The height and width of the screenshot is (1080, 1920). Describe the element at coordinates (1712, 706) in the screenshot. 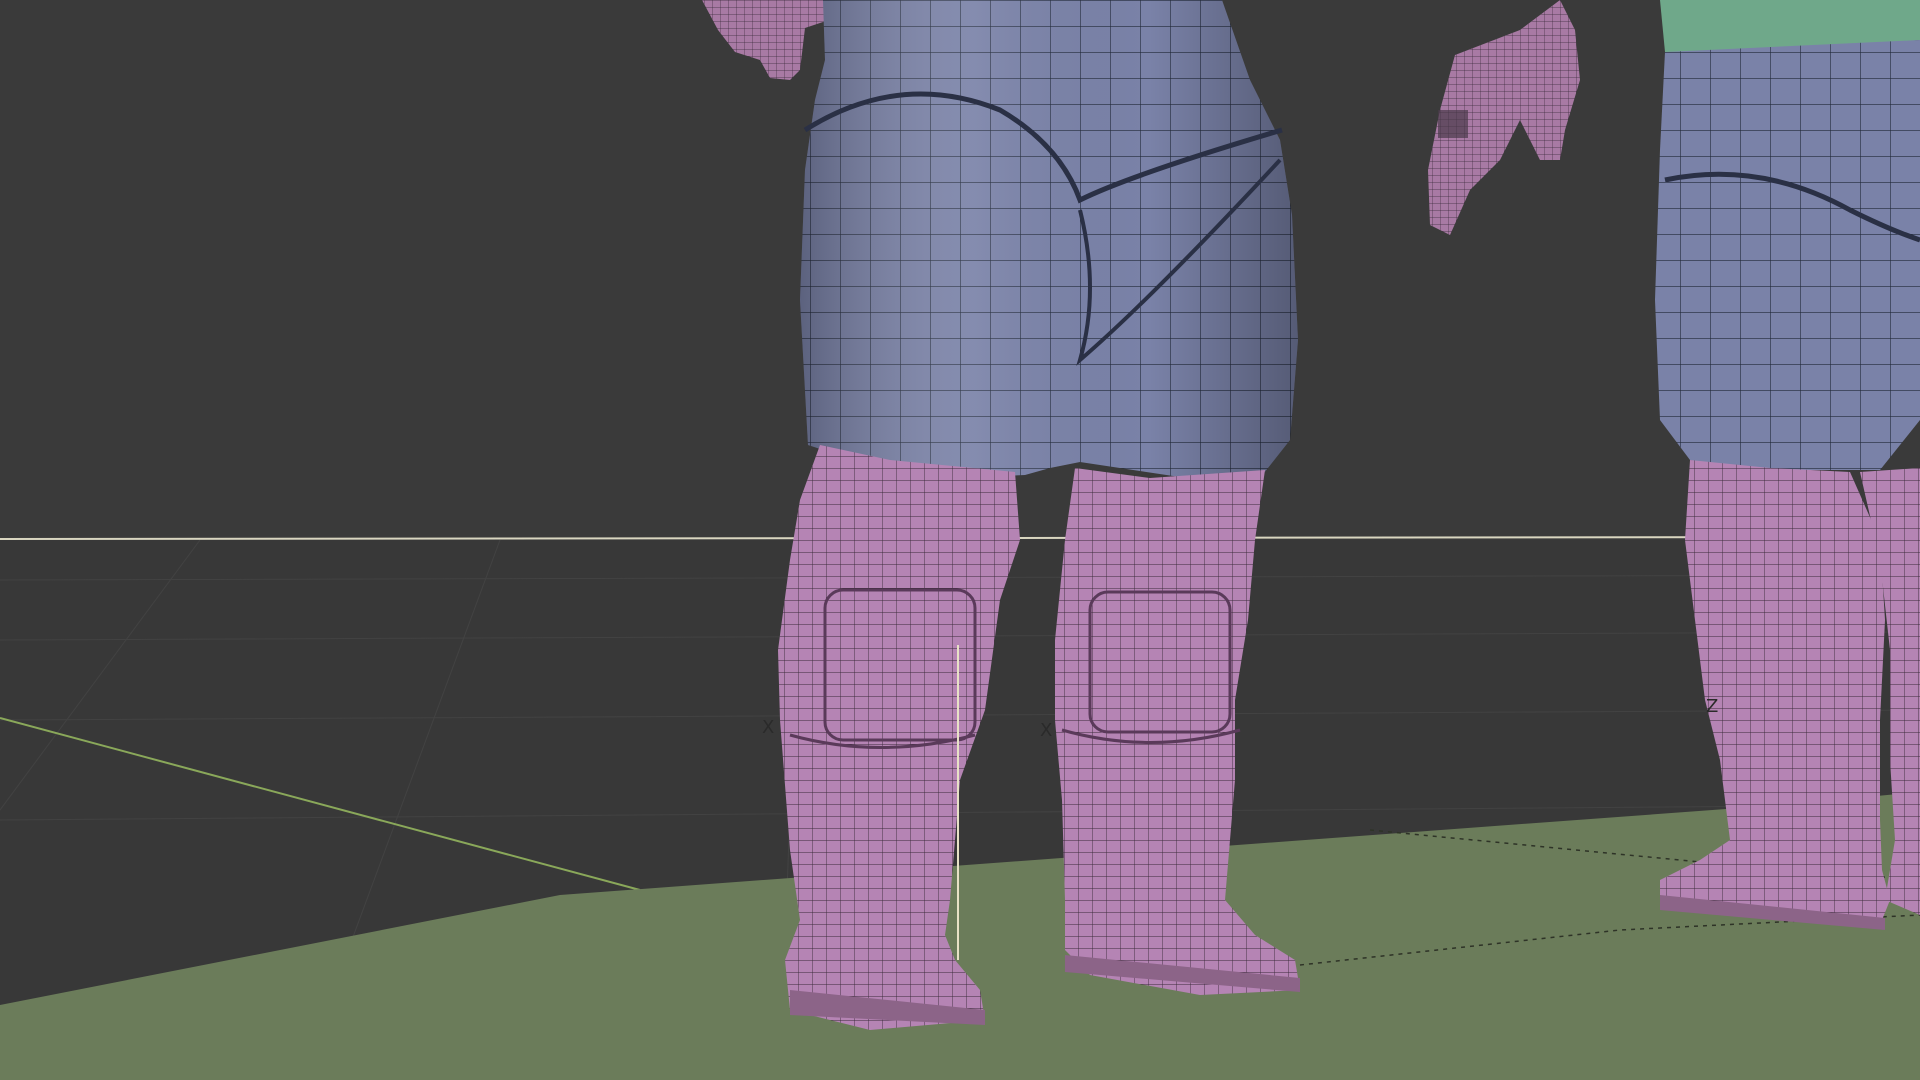

I see `empty-label-z: Z` at that location.